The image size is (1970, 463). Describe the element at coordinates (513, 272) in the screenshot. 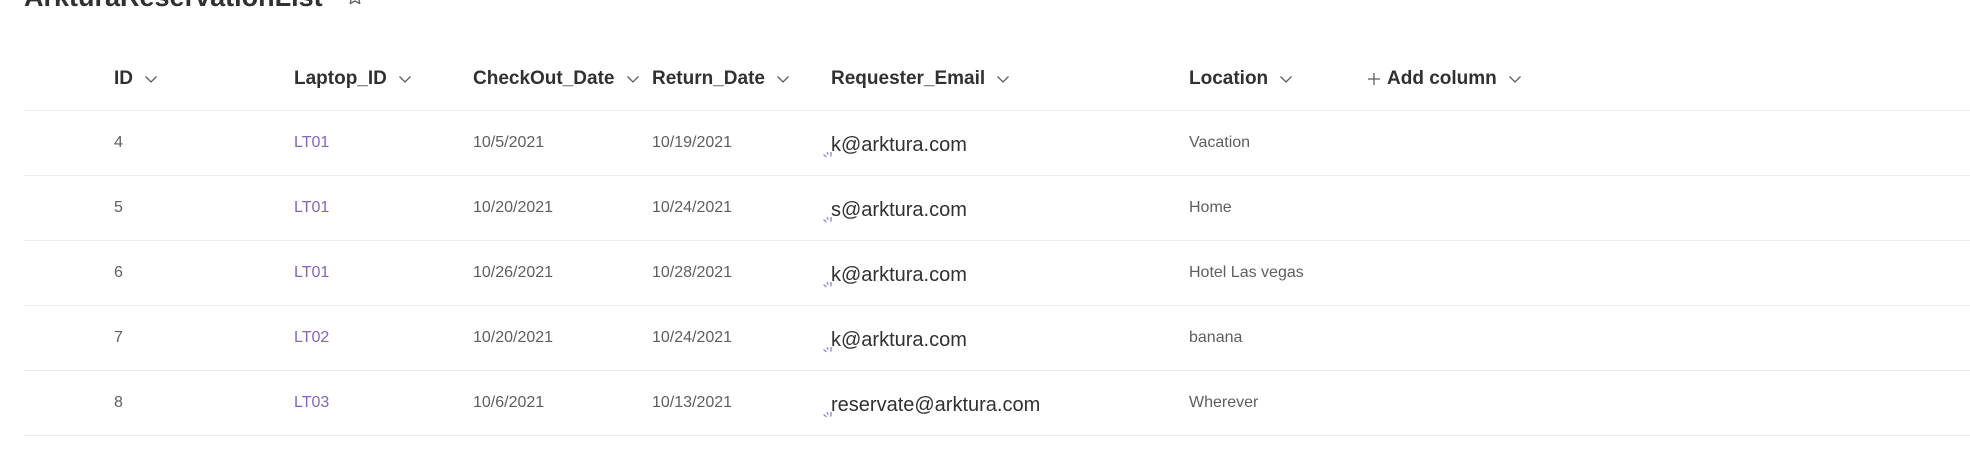

I see `cell-checkout-date: 10/26/2021` at that location.